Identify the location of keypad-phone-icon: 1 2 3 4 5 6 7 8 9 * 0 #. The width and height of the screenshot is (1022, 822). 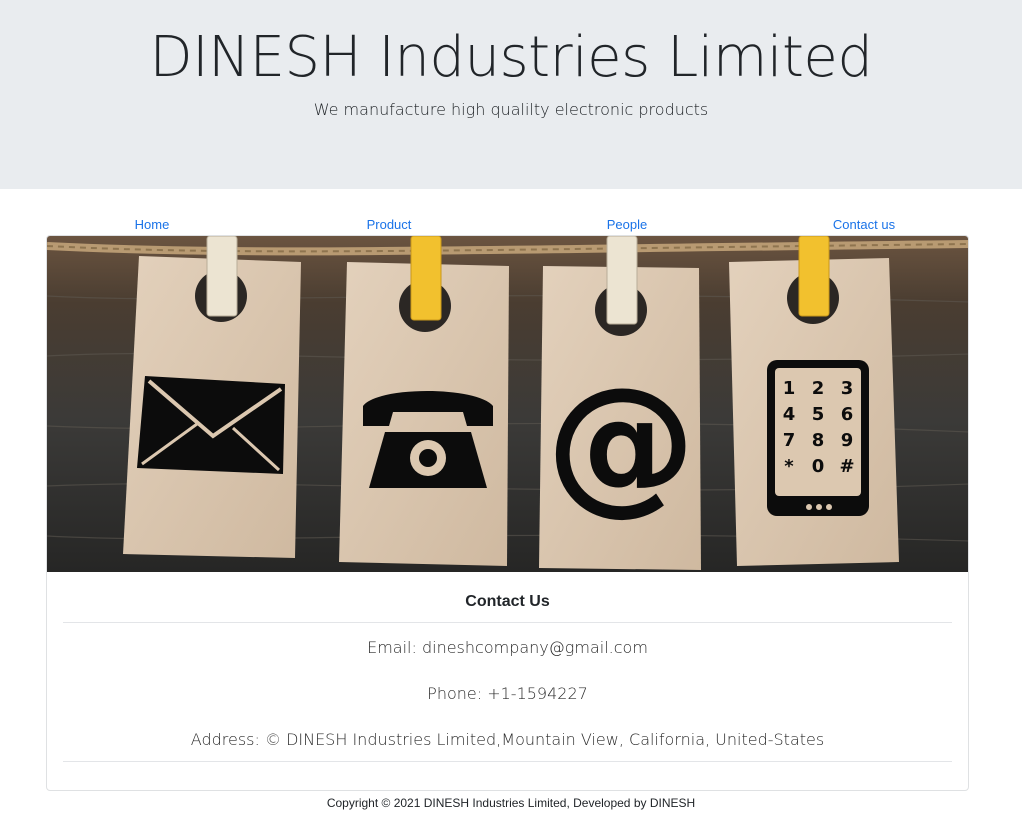
(818, 438).